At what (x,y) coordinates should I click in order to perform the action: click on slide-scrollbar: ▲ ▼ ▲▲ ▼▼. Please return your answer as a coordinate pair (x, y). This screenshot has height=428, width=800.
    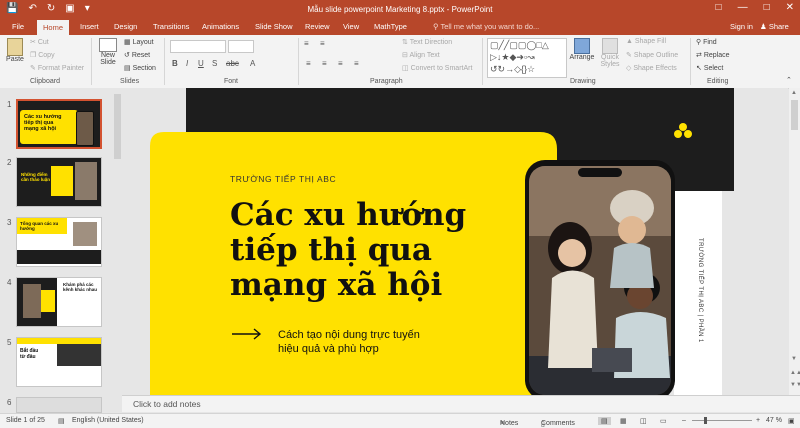
    Looking at the image, I should click on (794, 241).